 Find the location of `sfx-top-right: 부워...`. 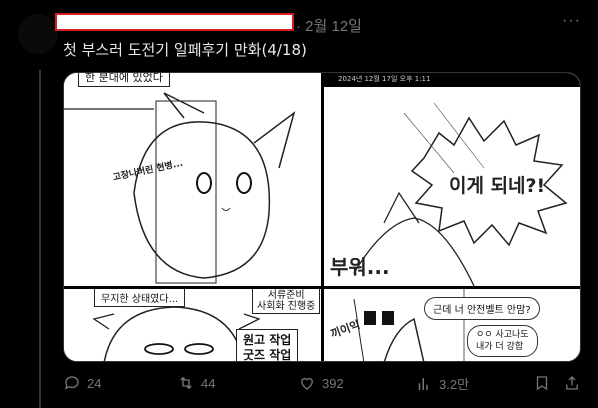

sfx-top-right: 부워... is located at coordinates (360, 267).